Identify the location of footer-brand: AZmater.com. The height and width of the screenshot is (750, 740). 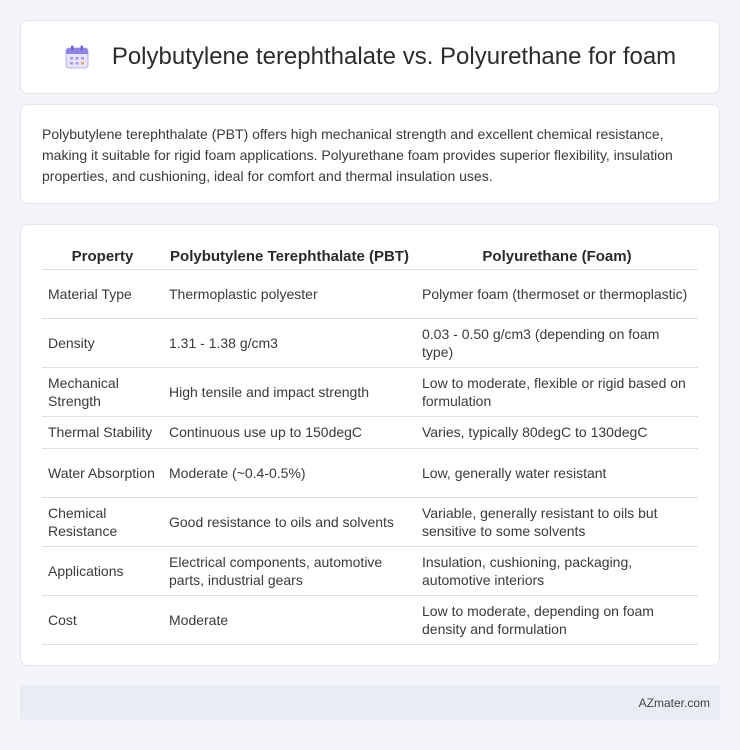
(674, 703).